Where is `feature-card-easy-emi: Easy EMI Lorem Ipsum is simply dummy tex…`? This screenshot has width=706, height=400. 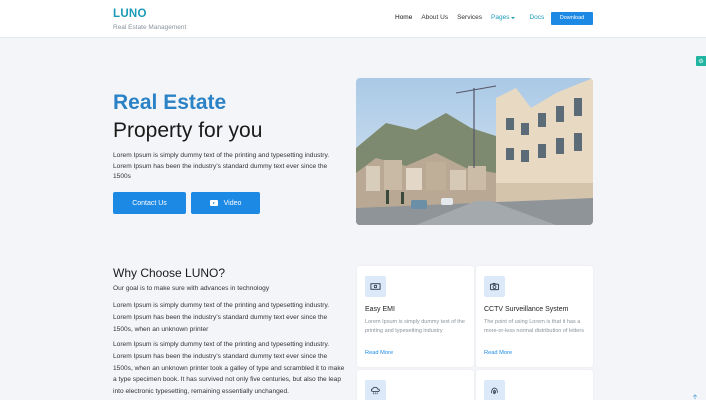
feature-card-easy-emi: Easy EMI Lorem Ipsum is simply dummy tex… is located at coordinates (415, 316).